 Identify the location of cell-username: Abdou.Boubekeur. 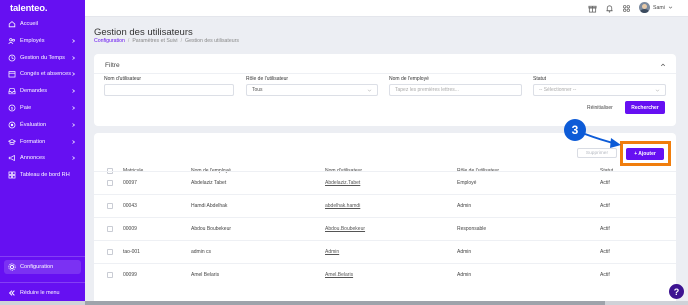
(345, 229).